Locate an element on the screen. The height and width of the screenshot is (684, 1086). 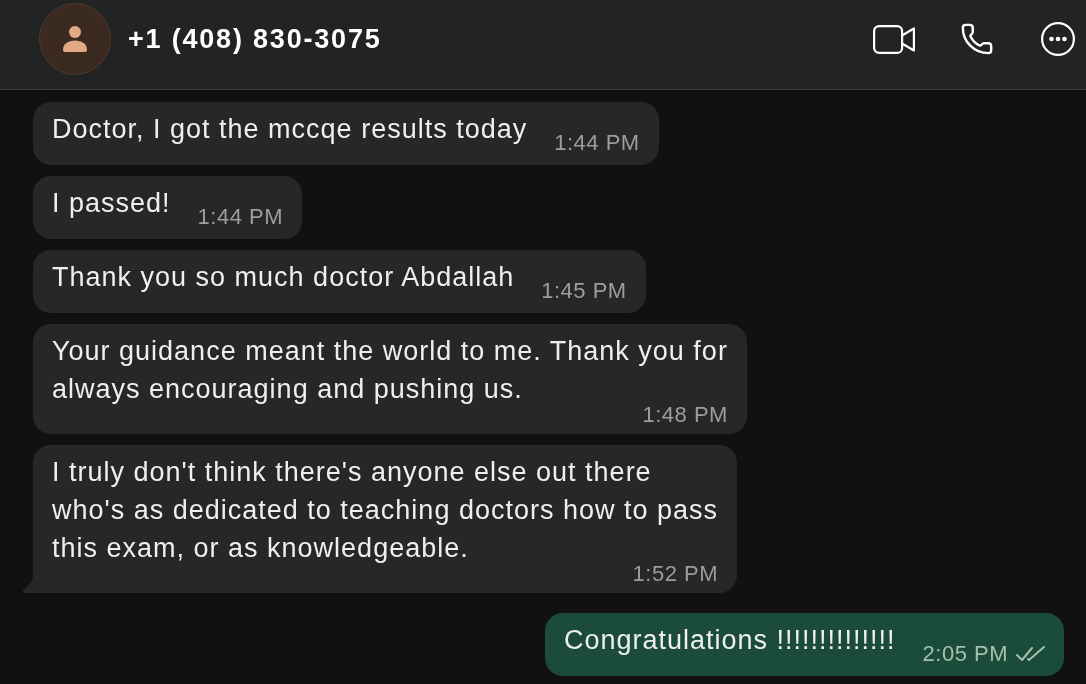
contact-name: +1 (408) 830-3075 is located at coordinates (255, 39).